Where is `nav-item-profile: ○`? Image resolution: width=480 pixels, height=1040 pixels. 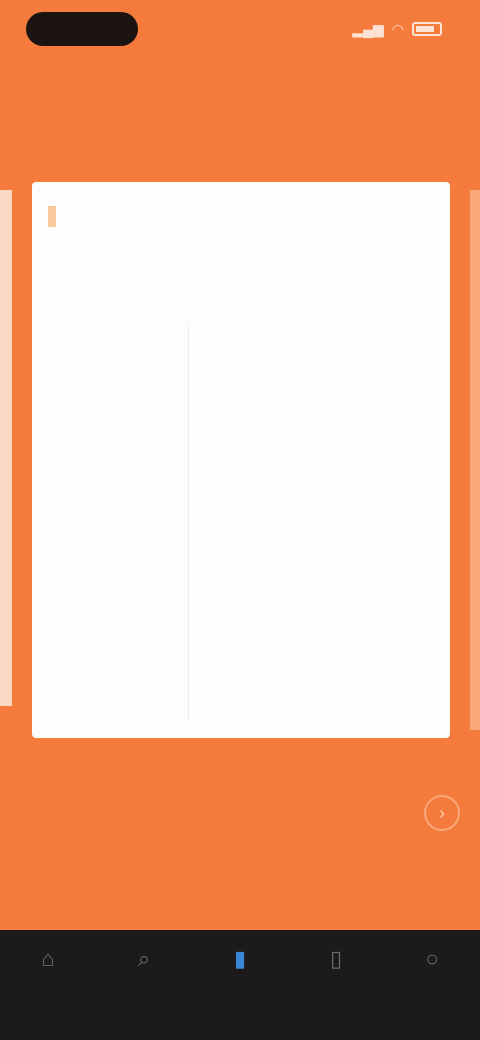
nav-item-profile: ○ is located at coordinates (432, 976).